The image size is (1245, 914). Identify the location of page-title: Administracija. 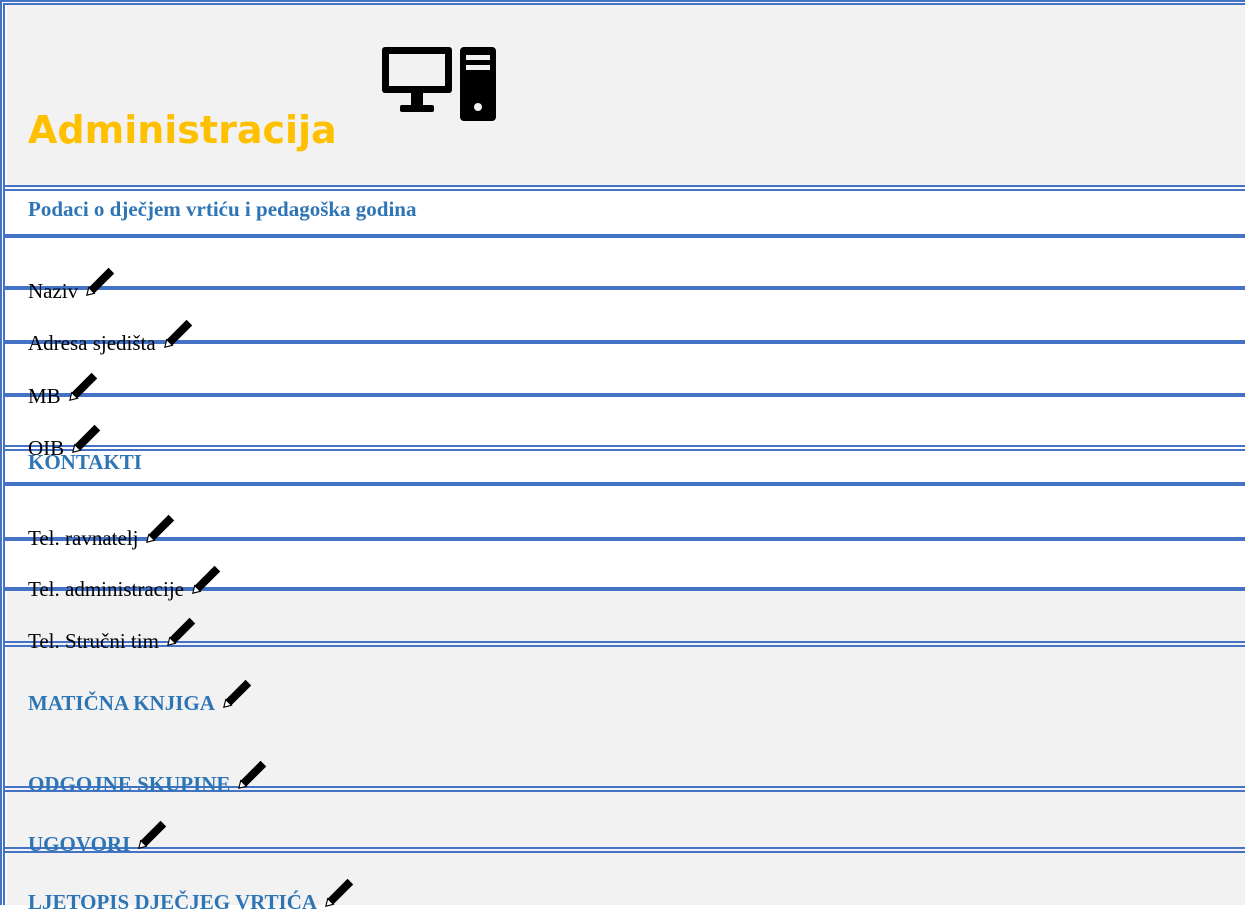
(182, 130).